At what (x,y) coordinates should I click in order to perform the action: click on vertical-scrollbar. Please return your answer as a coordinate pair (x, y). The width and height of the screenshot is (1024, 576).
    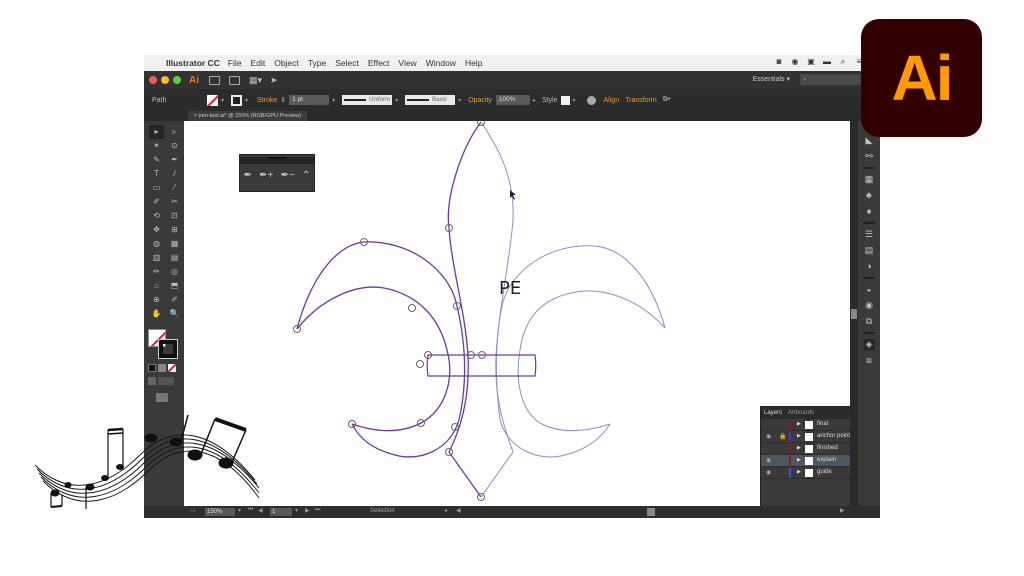
    Looking at the image, I should click on (854, 313).